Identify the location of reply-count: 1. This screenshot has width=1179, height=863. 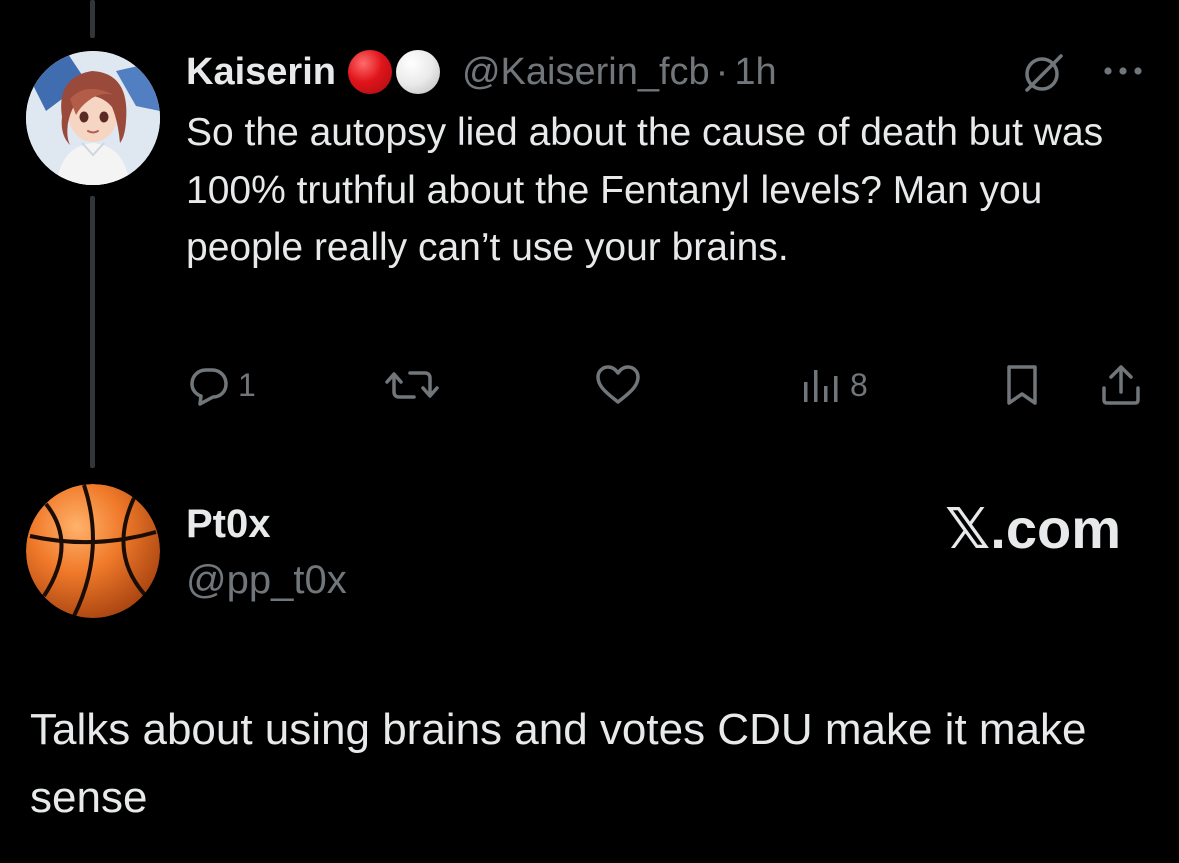
(247, 384).